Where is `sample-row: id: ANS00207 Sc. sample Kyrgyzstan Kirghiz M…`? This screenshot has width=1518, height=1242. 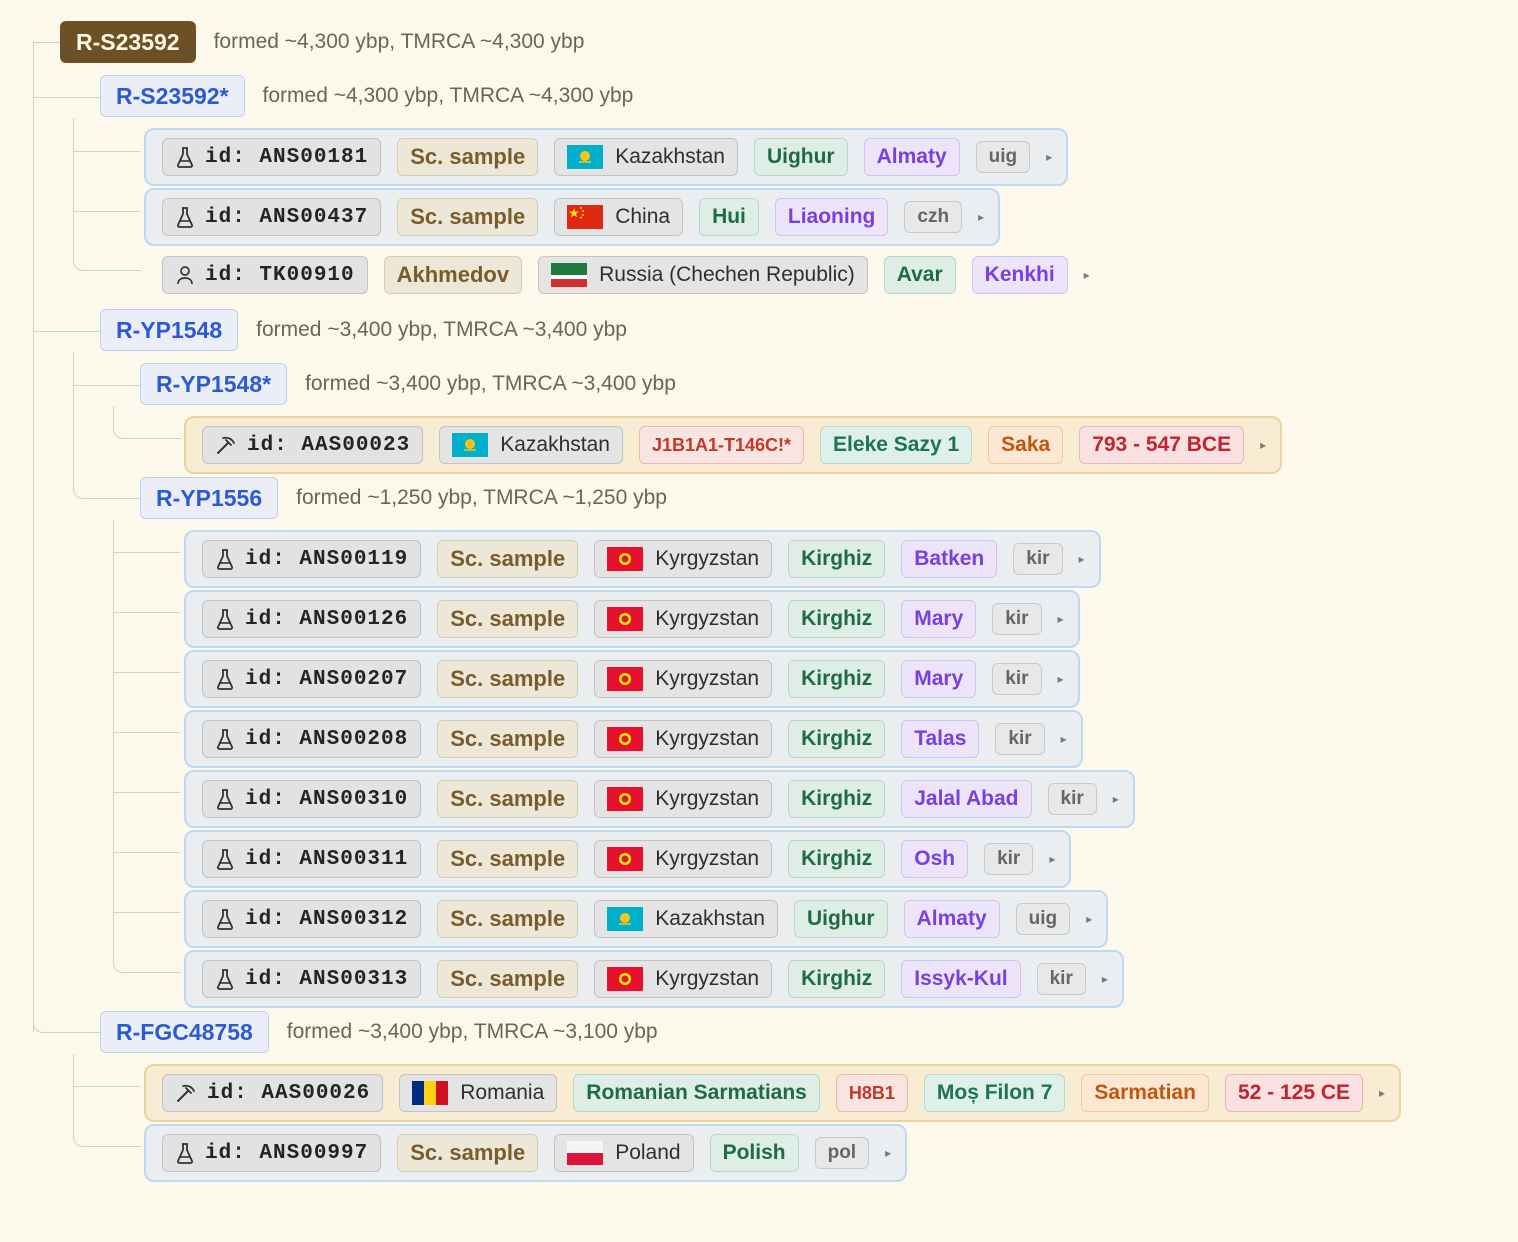 sample-row: id: ANS00207 Sc. sample Kyrgyzstan Kirghiz M… is located at coordinates (632, 679).